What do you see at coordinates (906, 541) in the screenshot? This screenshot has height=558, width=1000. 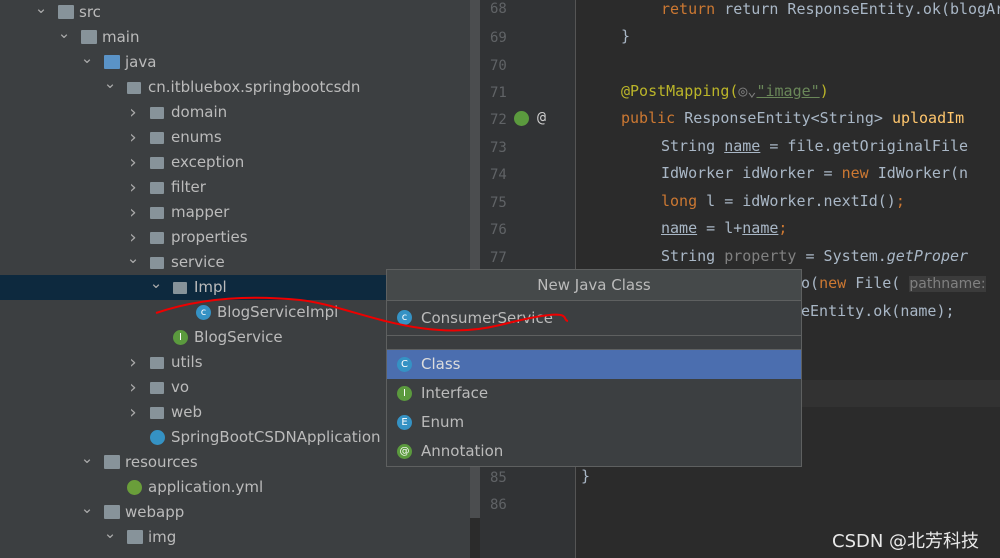 I see `watermark: CSDN @北芳科技` at bounding box center [906, 541].